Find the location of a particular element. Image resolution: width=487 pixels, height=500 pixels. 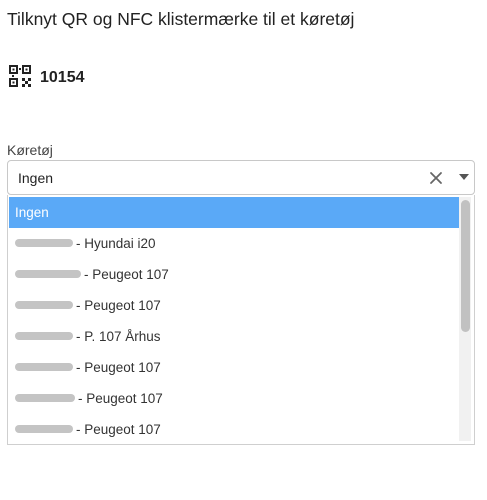

option-none: Ingen is located at coordinates (234, 212).